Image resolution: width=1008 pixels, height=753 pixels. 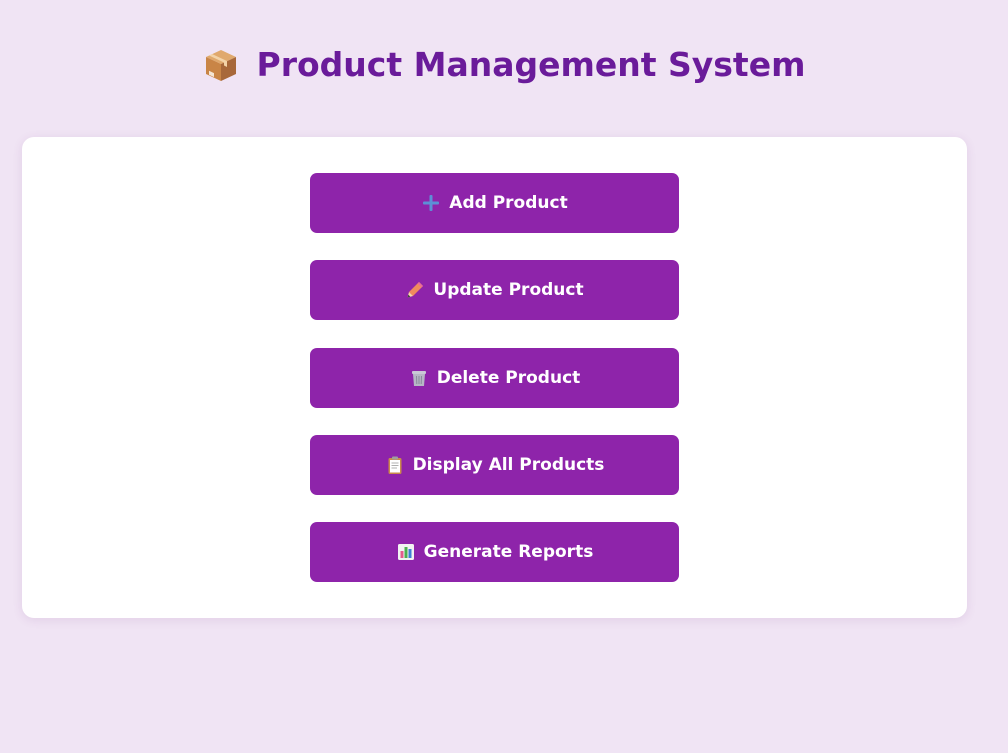 I want to click on generate-reports-button: Generate Reports, so click(x=494, y=552).